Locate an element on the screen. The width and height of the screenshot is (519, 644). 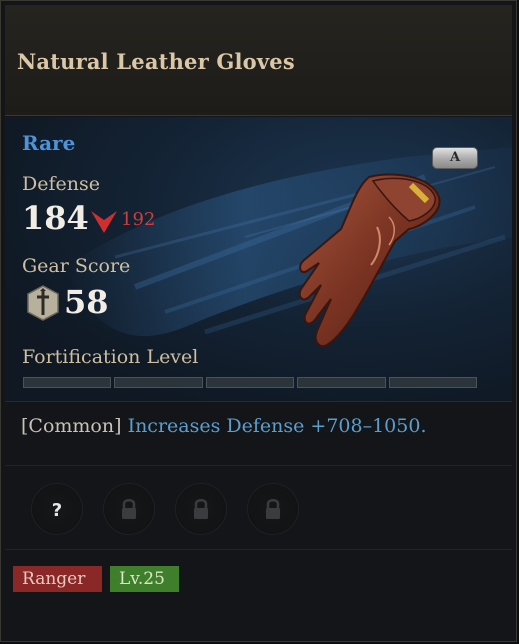
effect-tier: [Common] is located at coordinates (71, 426).